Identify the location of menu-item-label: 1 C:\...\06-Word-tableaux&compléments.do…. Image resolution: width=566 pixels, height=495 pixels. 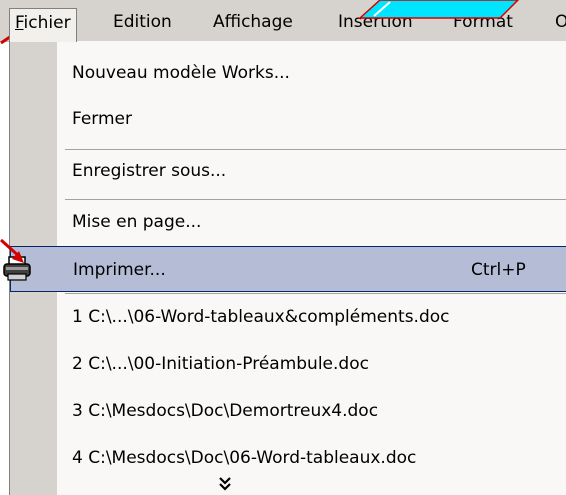
(261, 317).